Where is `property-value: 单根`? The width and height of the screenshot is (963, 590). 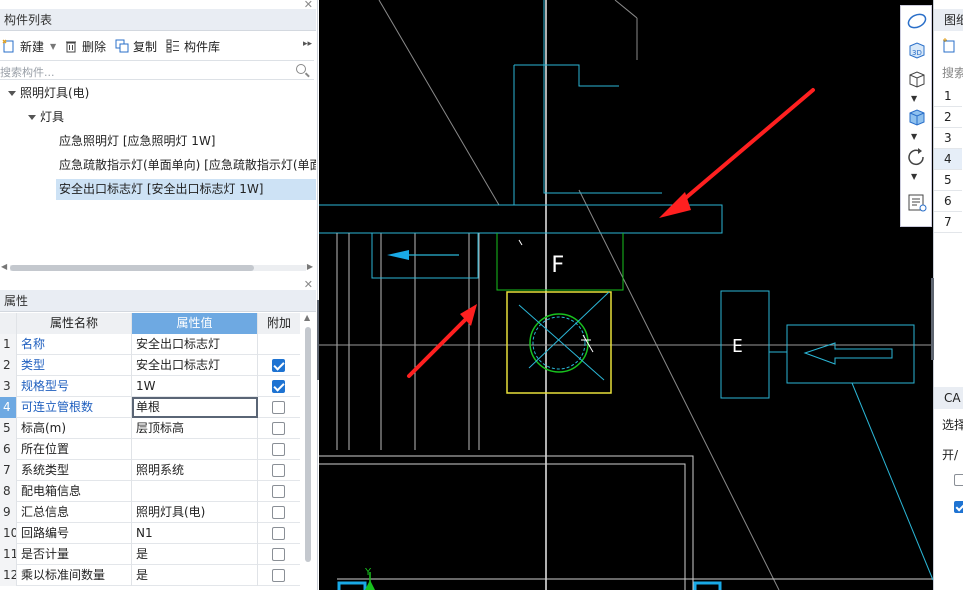 property-value: 单根 is located at coordinates (195, 407).